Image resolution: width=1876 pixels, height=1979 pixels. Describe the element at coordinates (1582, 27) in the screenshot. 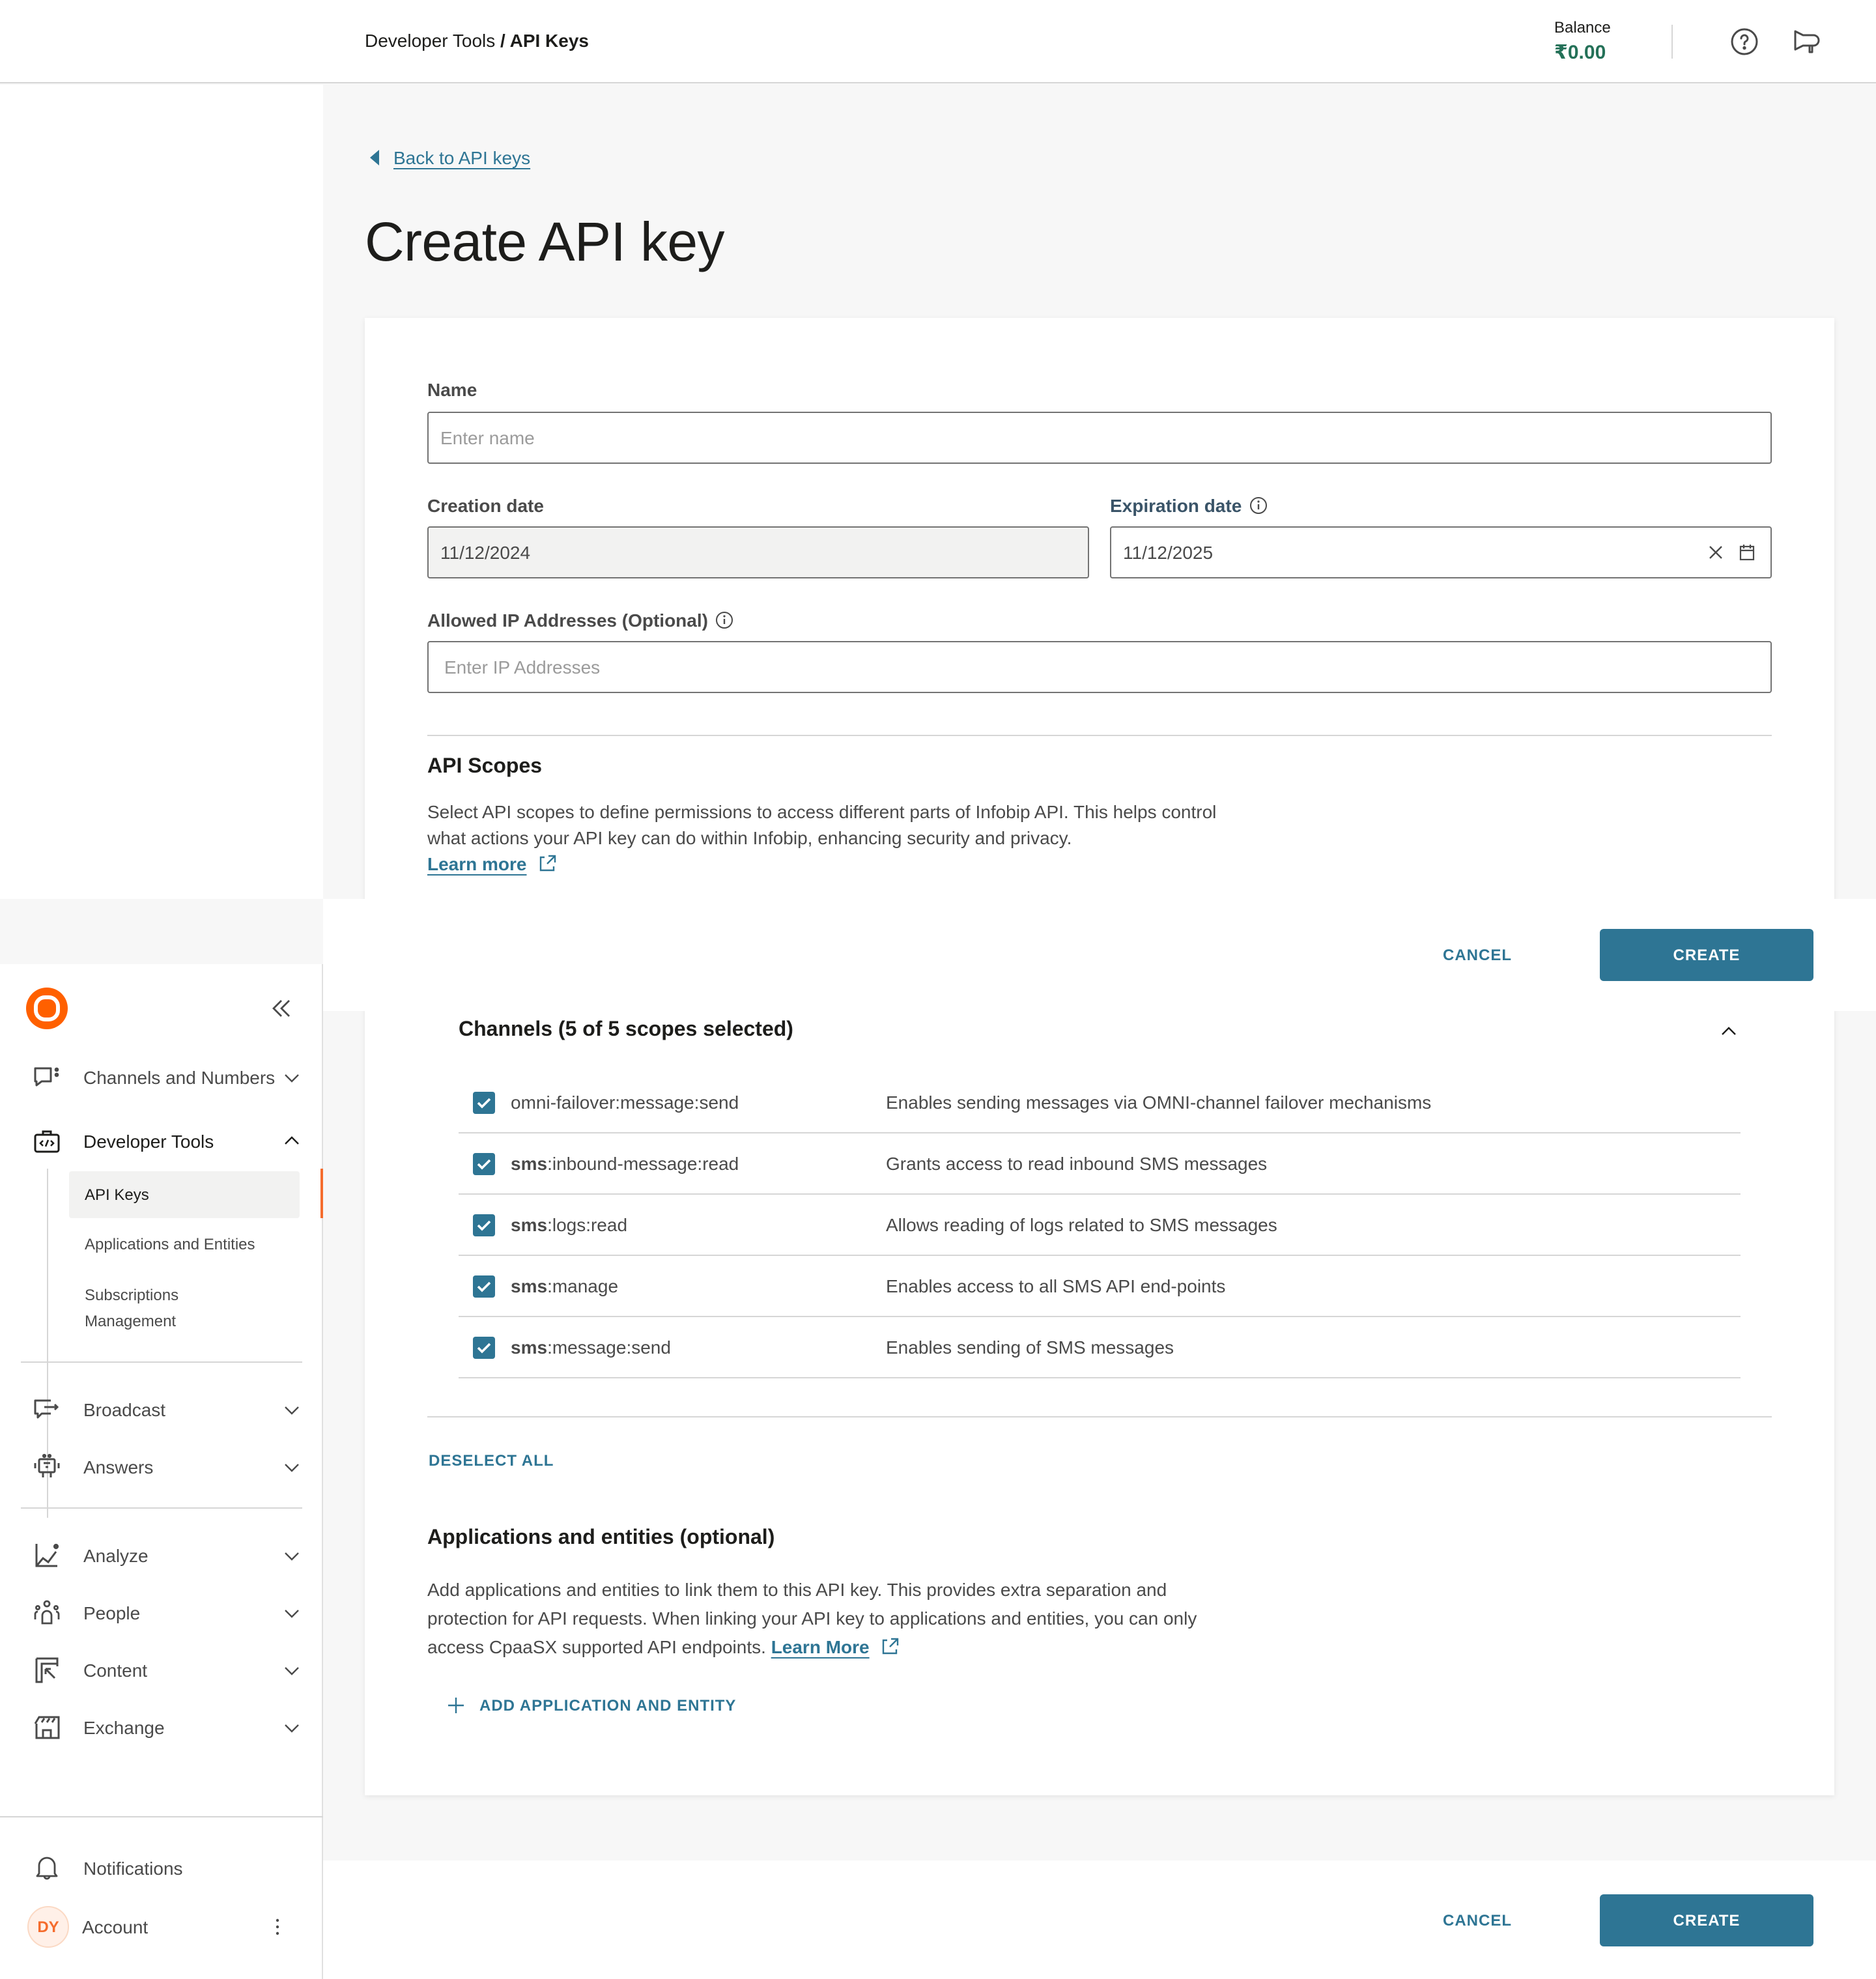

I see `balance-label: Balance` at that location.